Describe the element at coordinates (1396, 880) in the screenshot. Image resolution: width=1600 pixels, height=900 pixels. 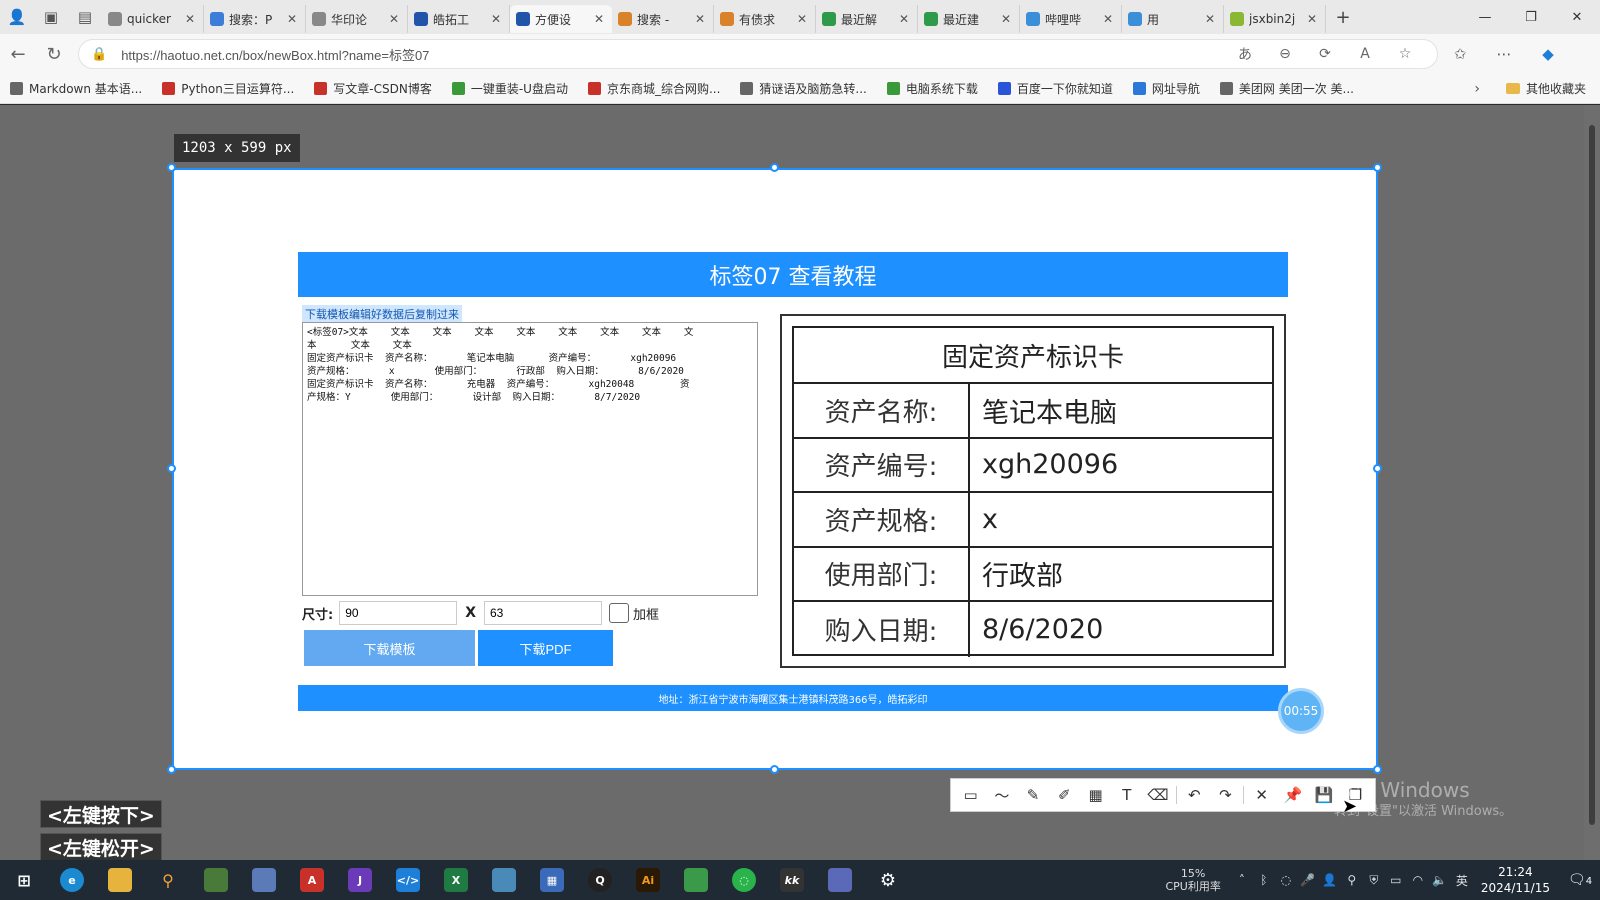
I see `battery-icon: ▭` at that location.